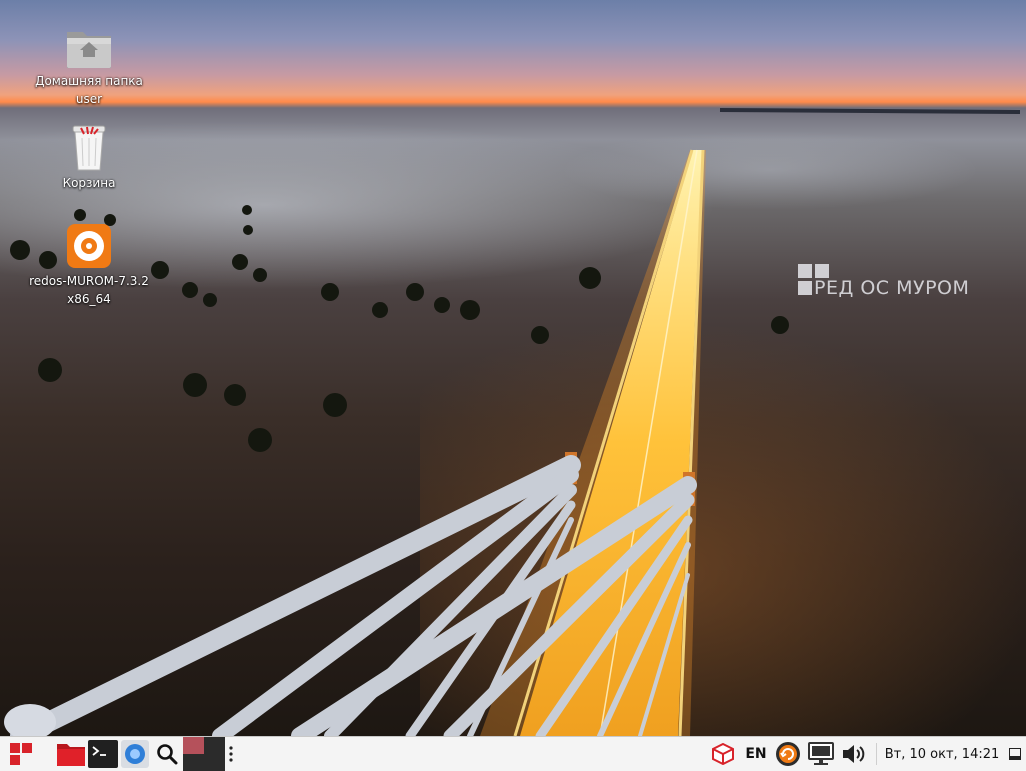 This screenshot has width=1026, height=771. I want to click on file-manager-launcher, so click(71, 754).